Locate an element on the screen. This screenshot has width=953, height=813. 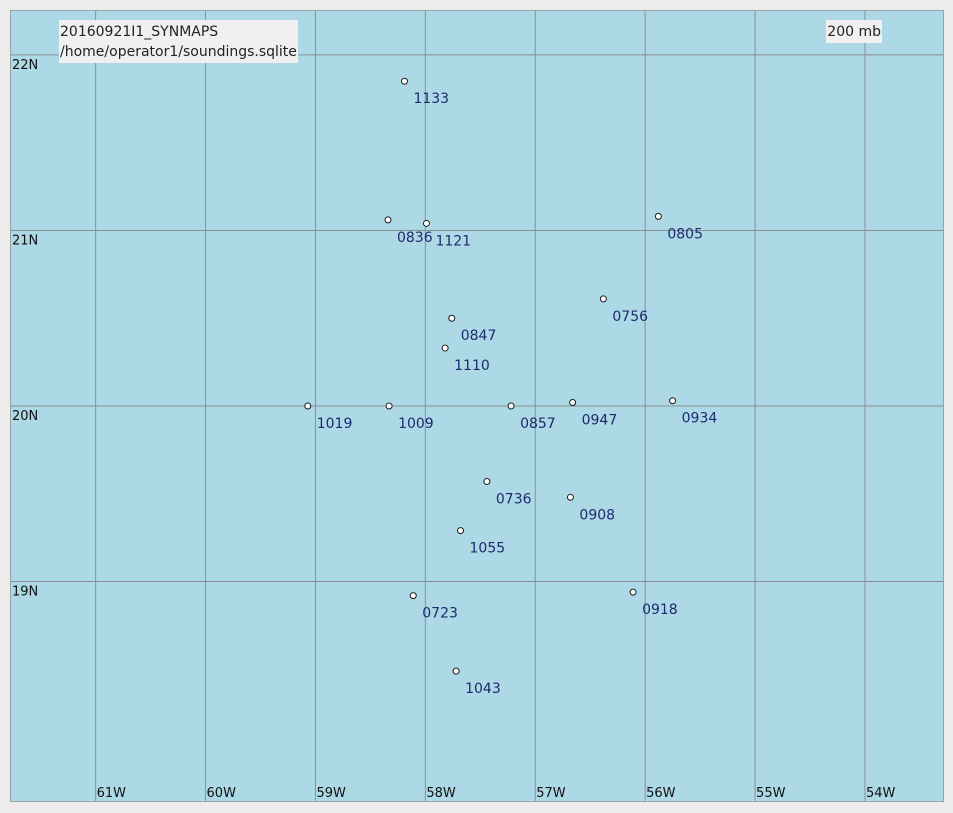
latitude-label: 19N is located at coordinates (25, 592).